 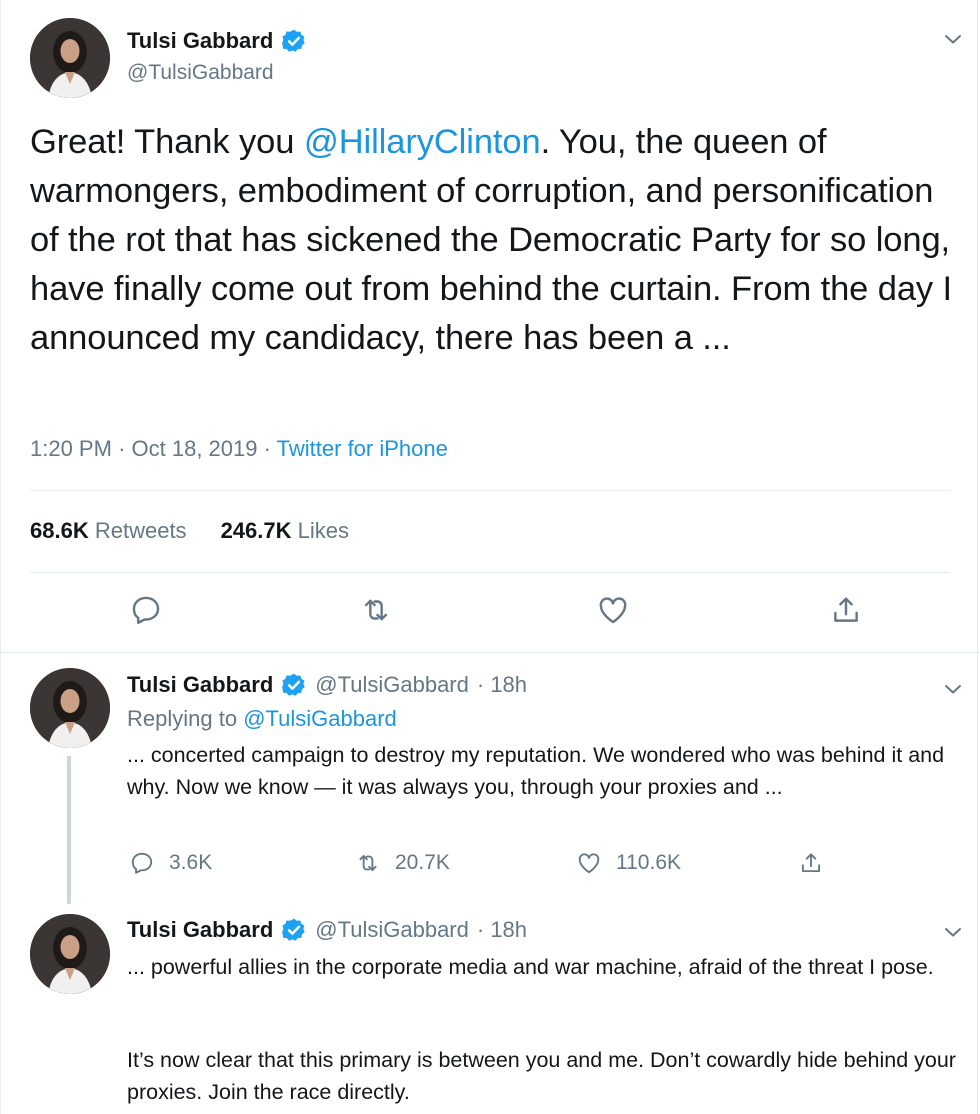 What do you see at coordinates (323, 530) in the screenshot?
I see `likes-label: Likes` at bounding box center [323, 530].